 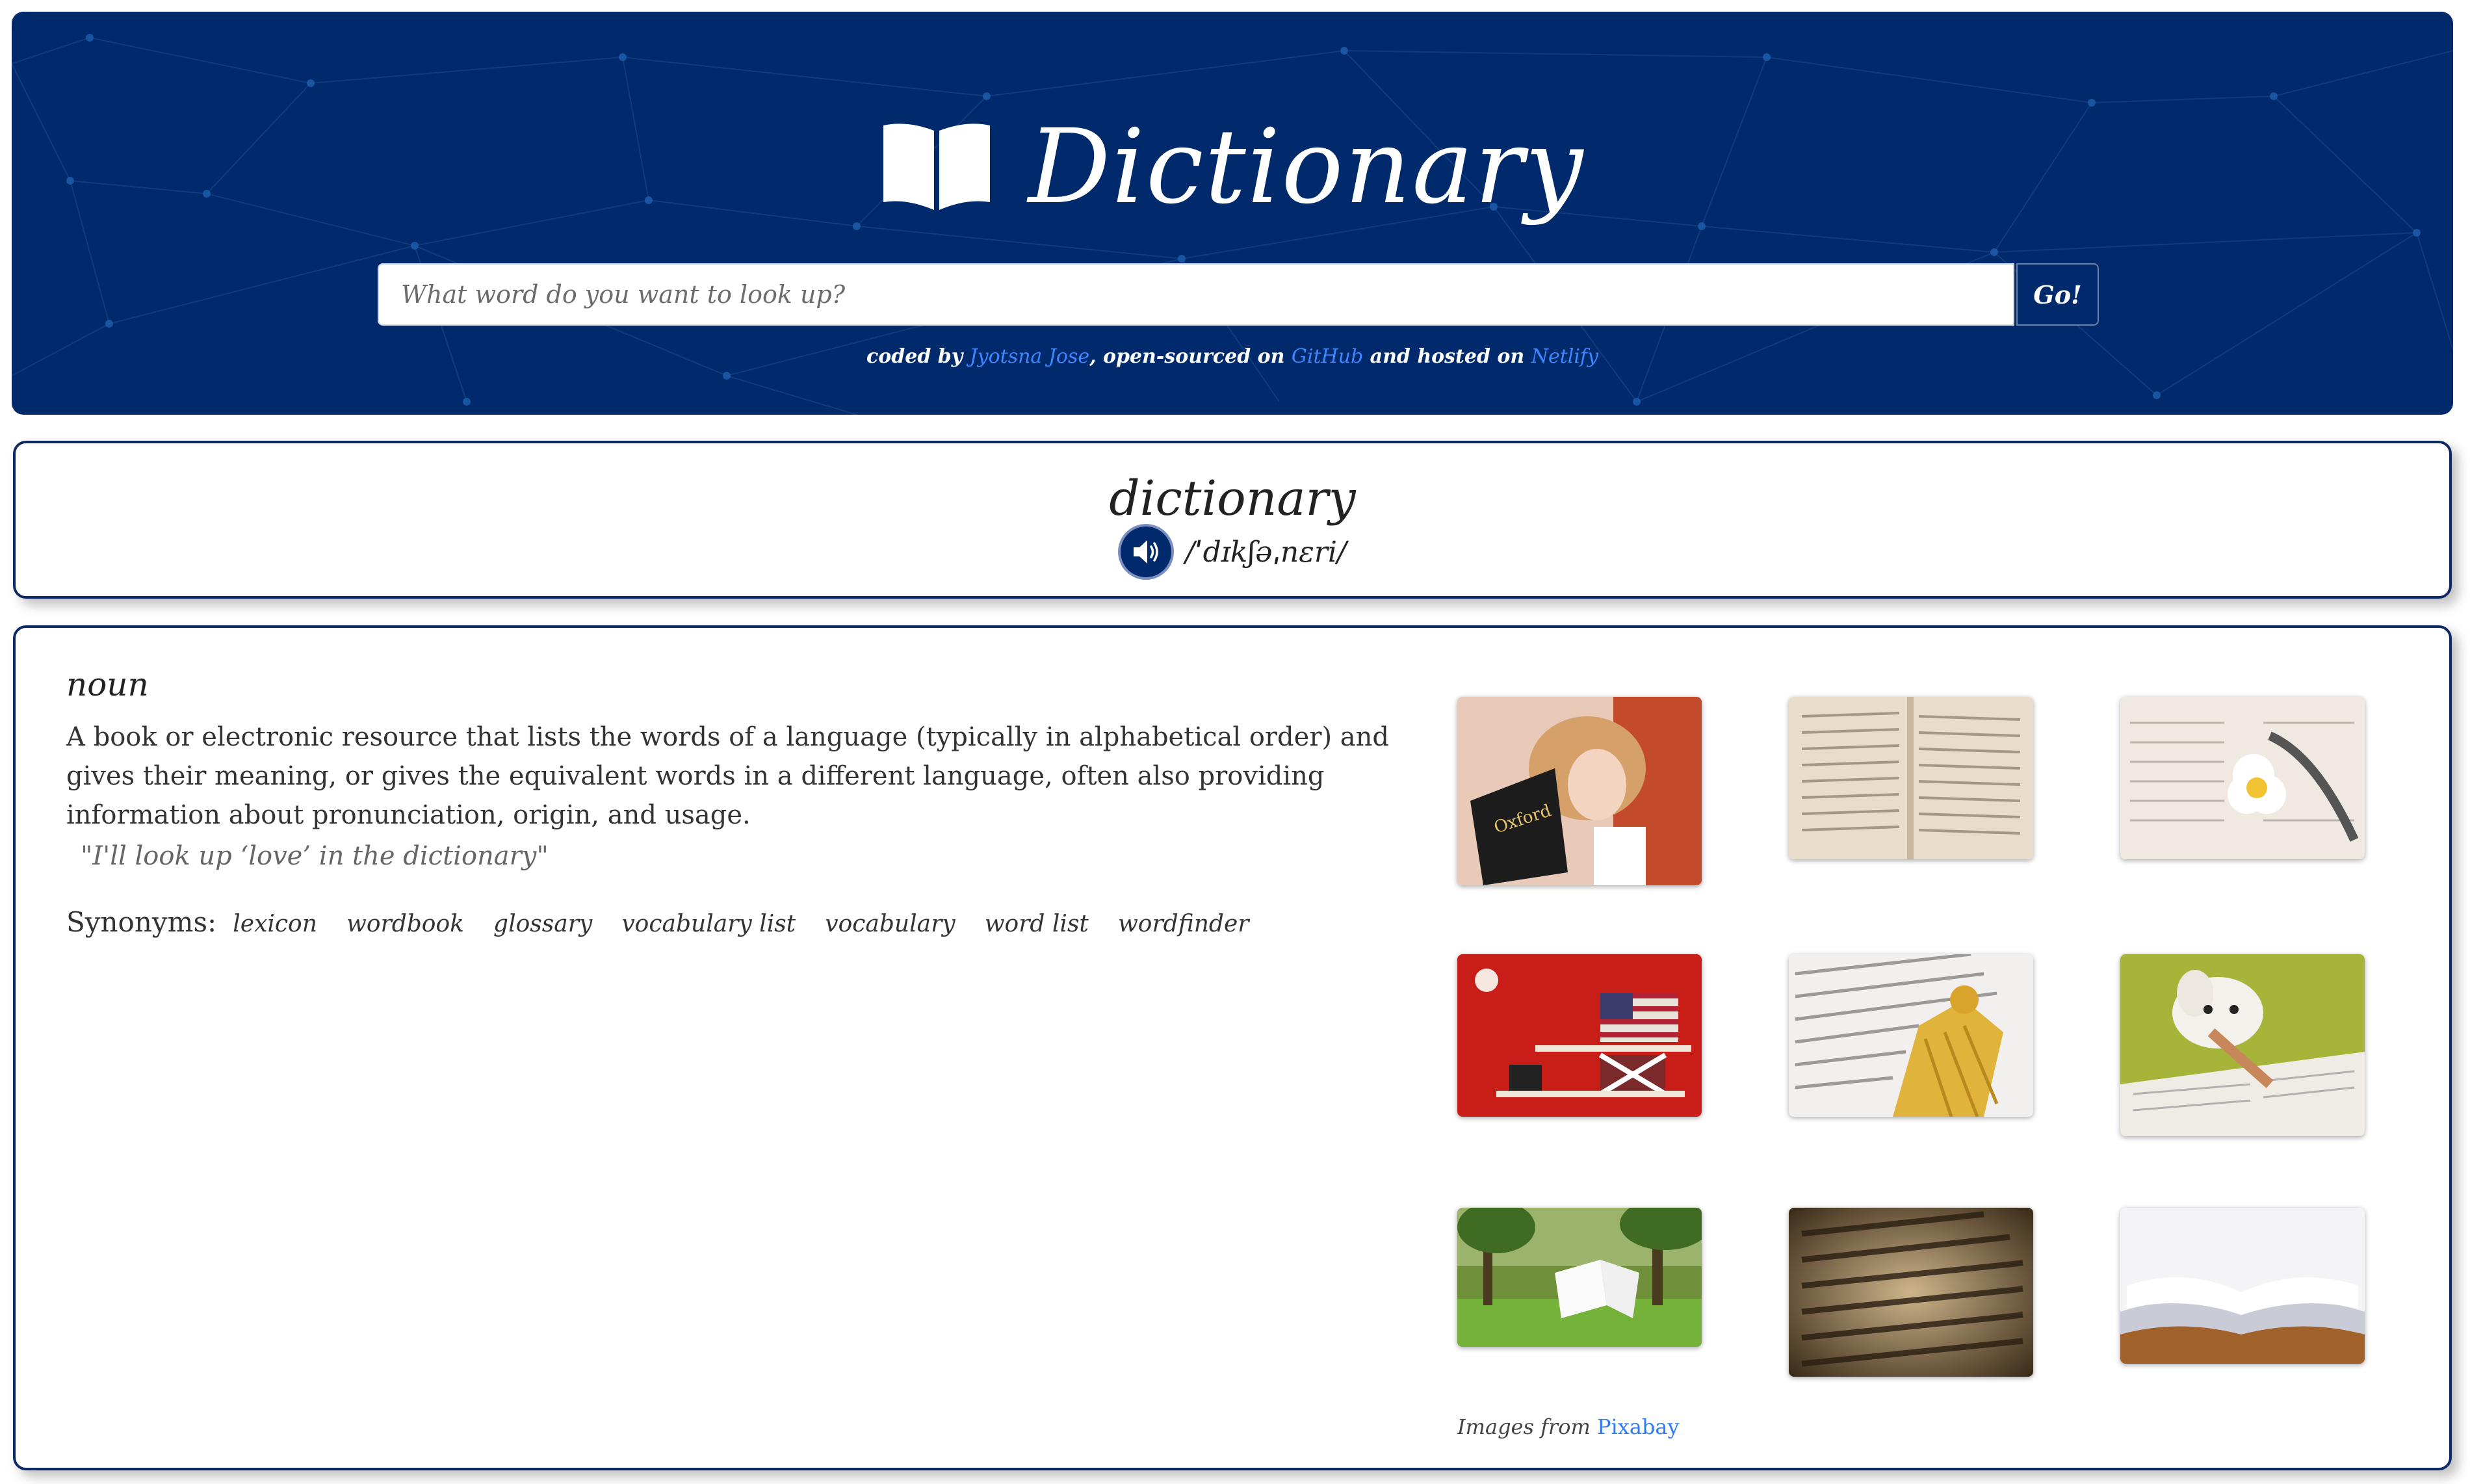 I want to click on netlify-link: Netlify, so click(x=1565, y=357).